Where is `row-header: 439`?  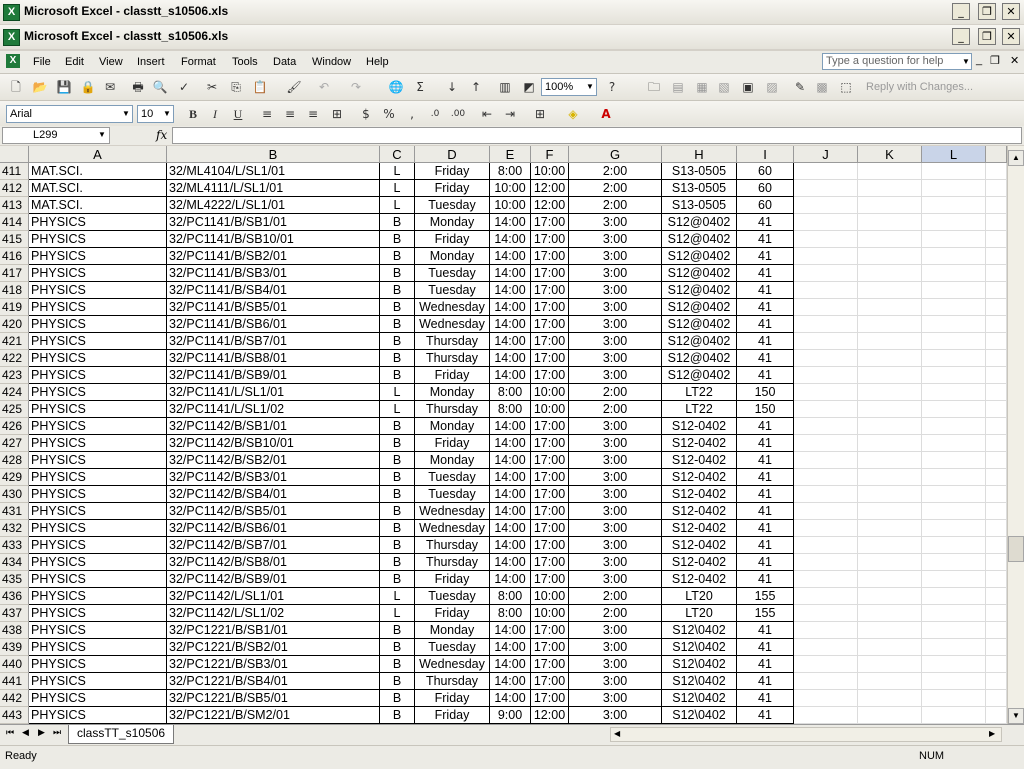 row-header: 439 is located at coordinates (14, 647).